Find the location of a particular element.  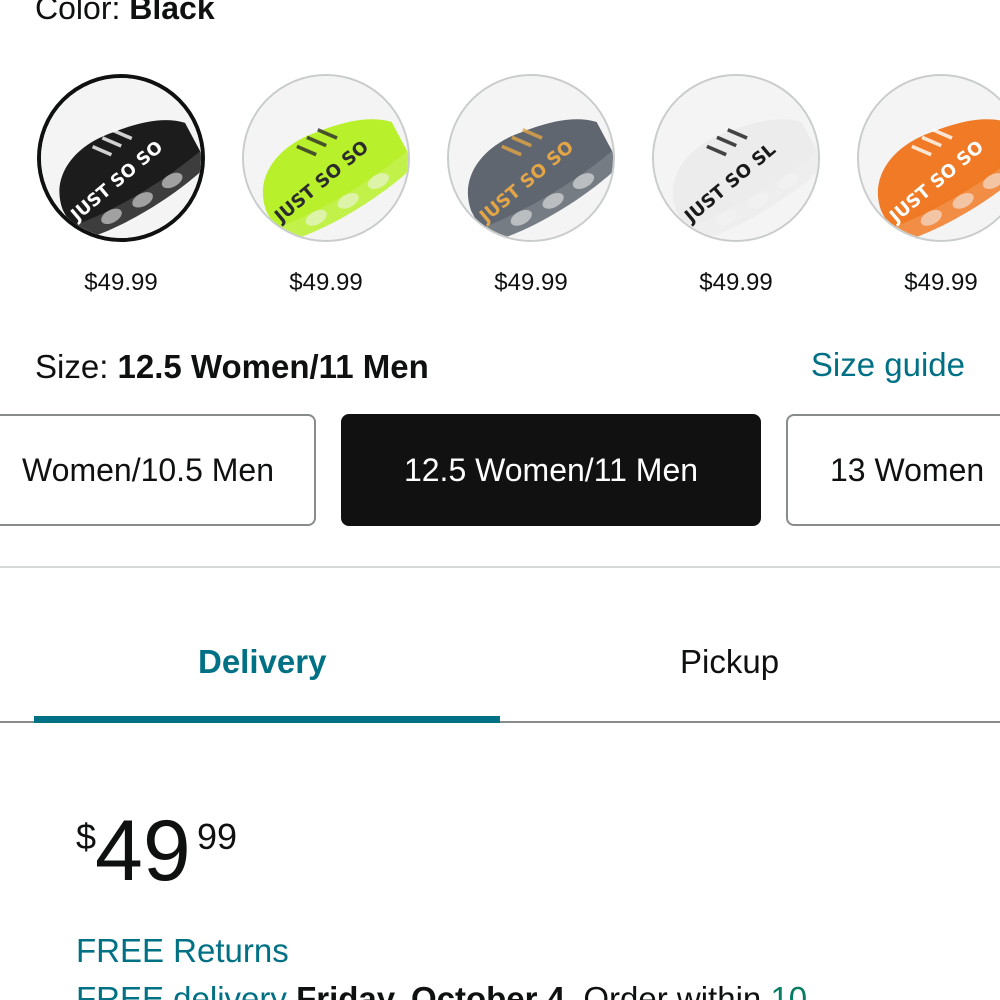

color-label: Color: Black is located at coordinates (125, 14).